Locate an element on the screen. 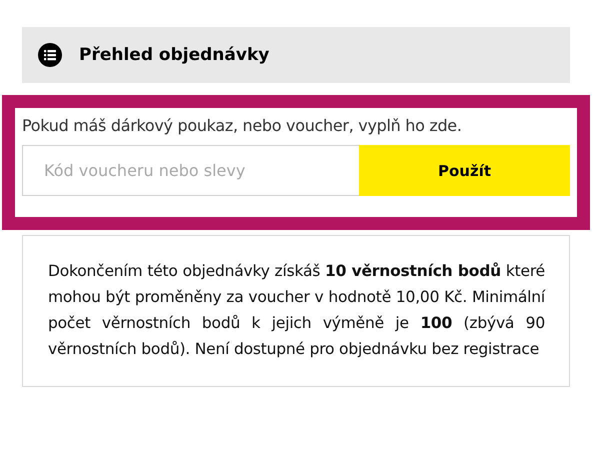  section-title: Přehled objednávky is located at coordinates (174, 55).